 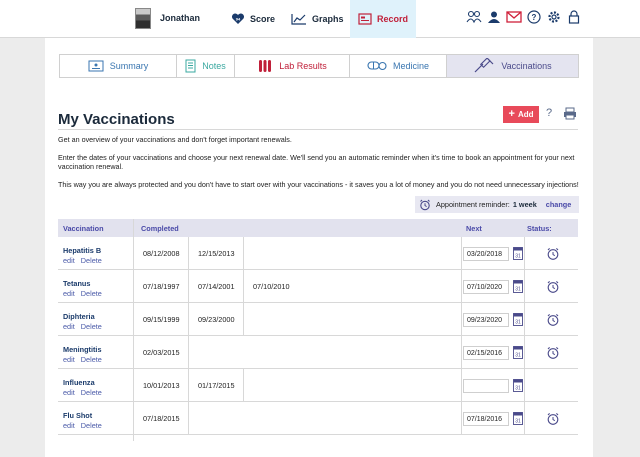 I want to click on svg-text: 94, so click(x=238, y=19).